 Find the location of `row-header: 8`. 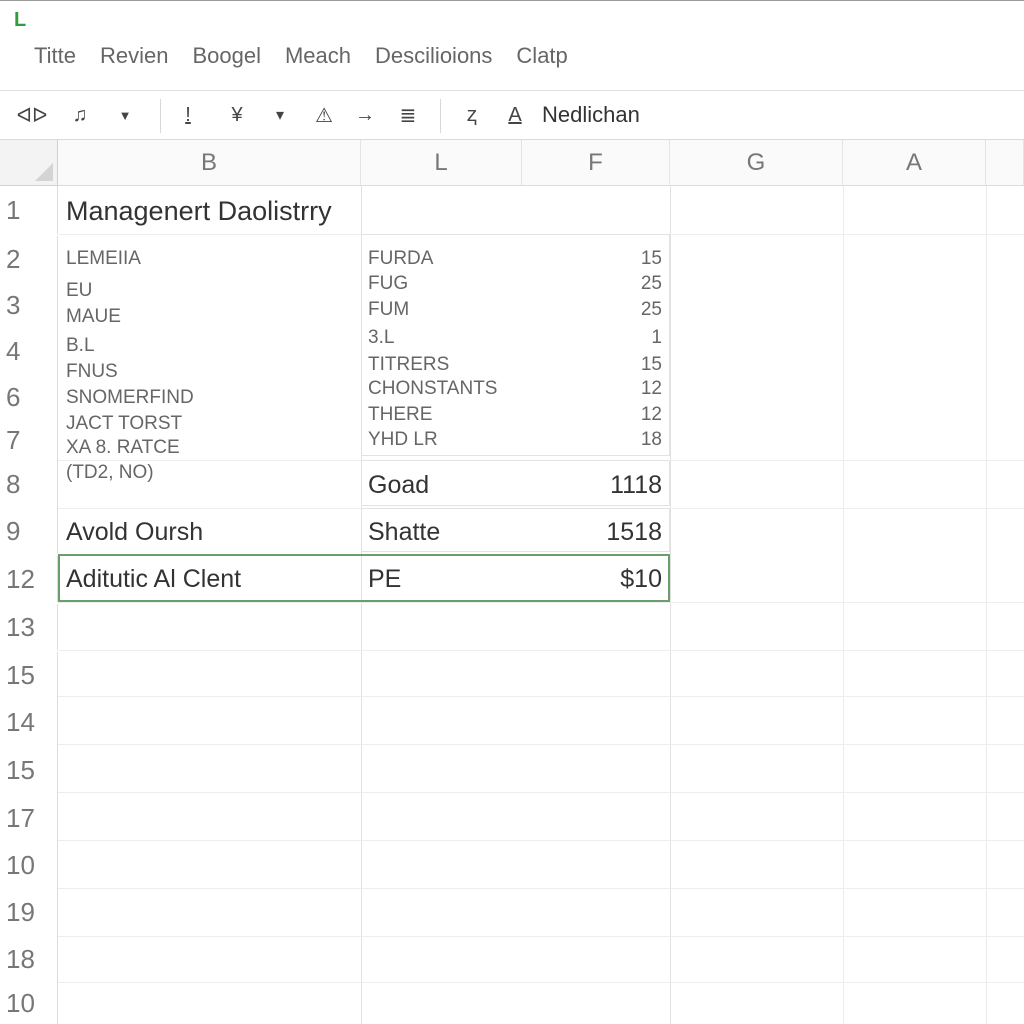

row-header: 8 is located at coordinates (29, 484).